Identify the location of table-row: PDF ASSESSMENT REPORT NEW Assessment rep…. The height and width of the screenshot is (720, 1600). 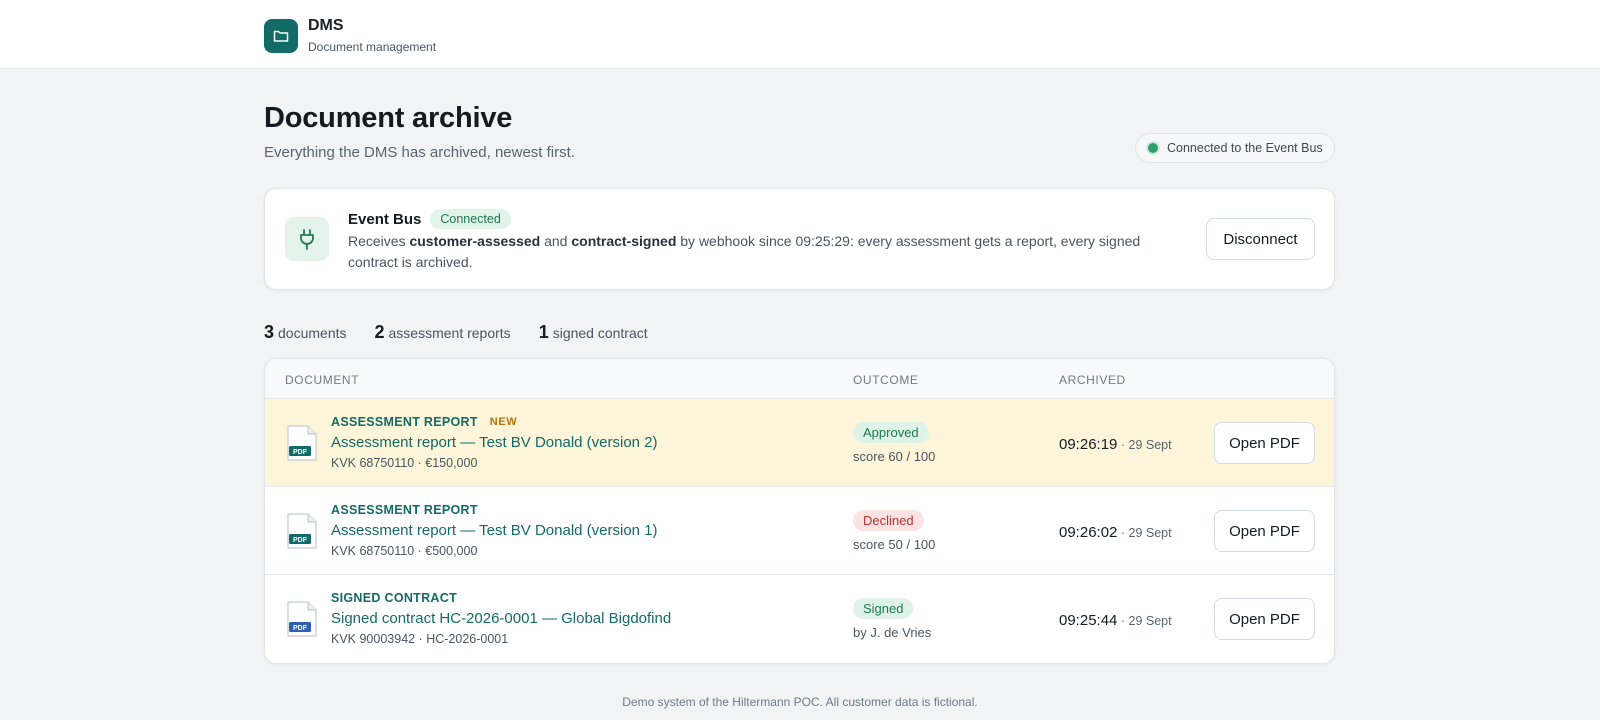
(799, 443).